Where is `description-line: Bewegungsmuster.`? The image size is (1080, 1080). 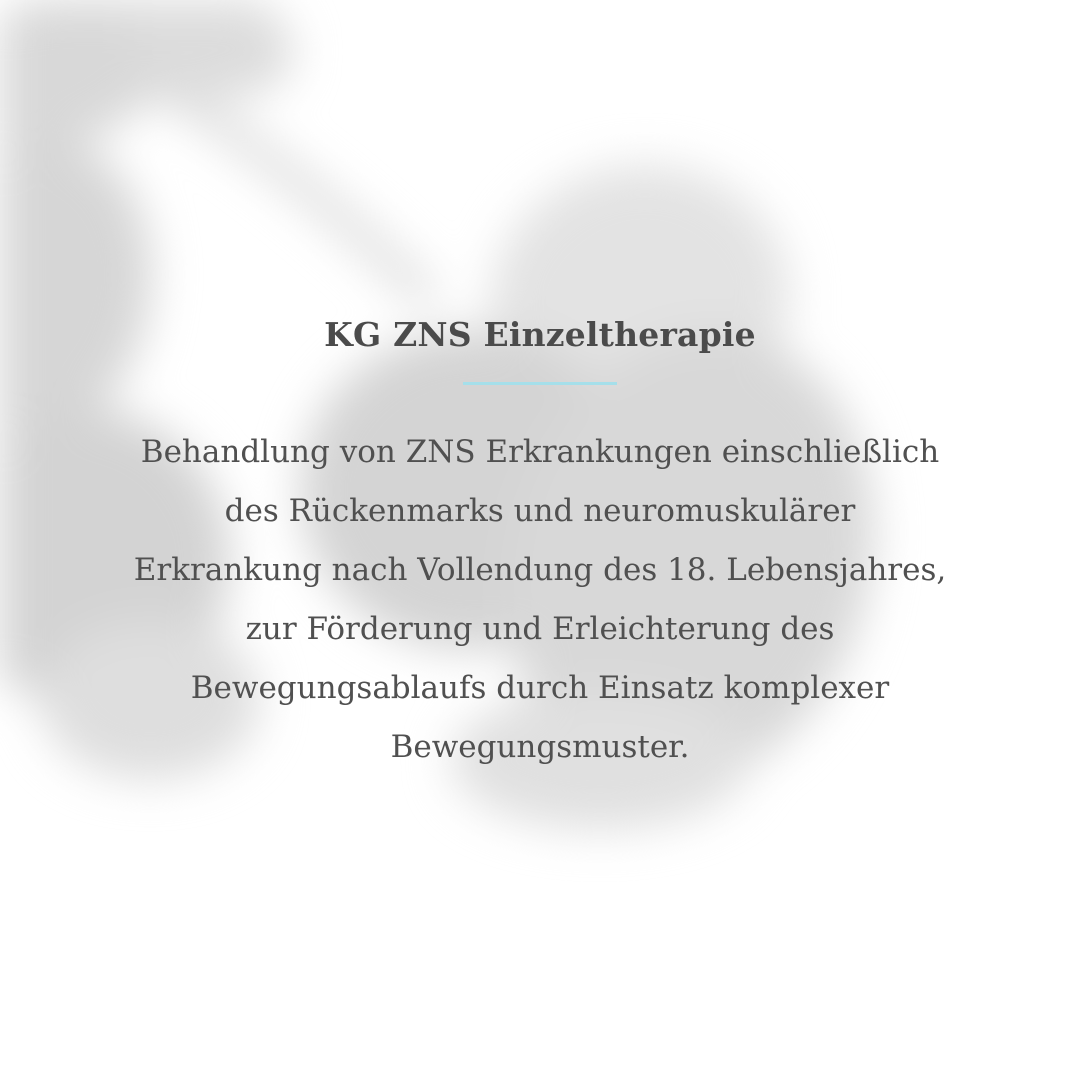 description-line: Bewegungsmuster. is located at coordinates (540, 747).